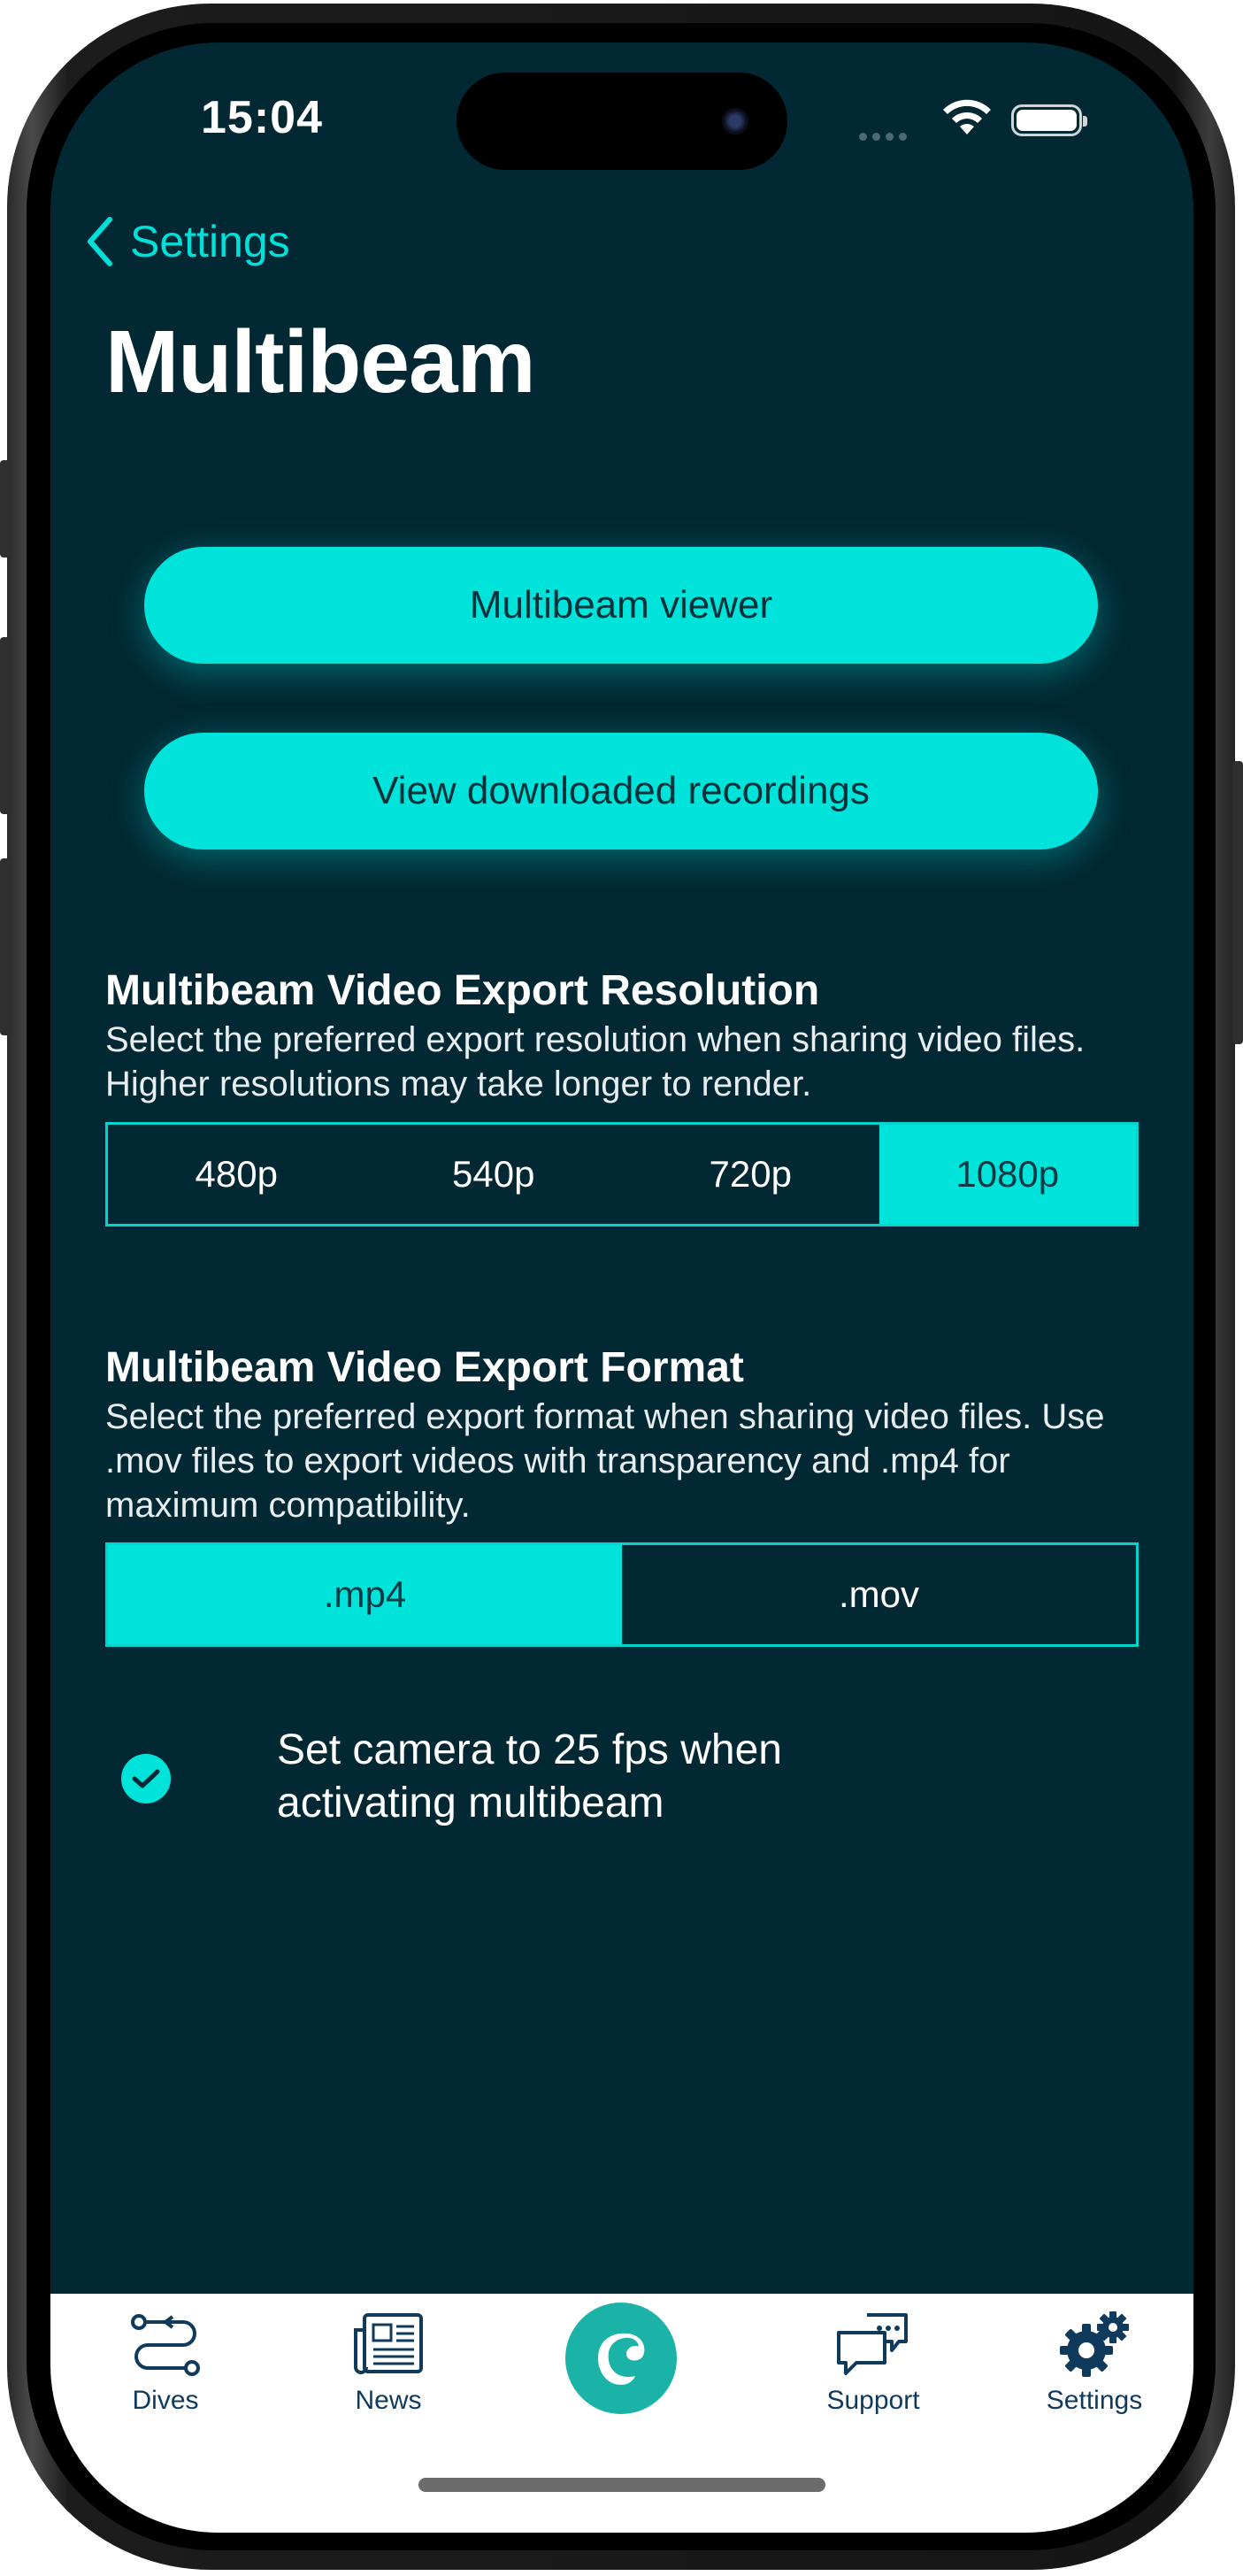  I want to click on chat-bubbles-icon, so click(873, 2345).